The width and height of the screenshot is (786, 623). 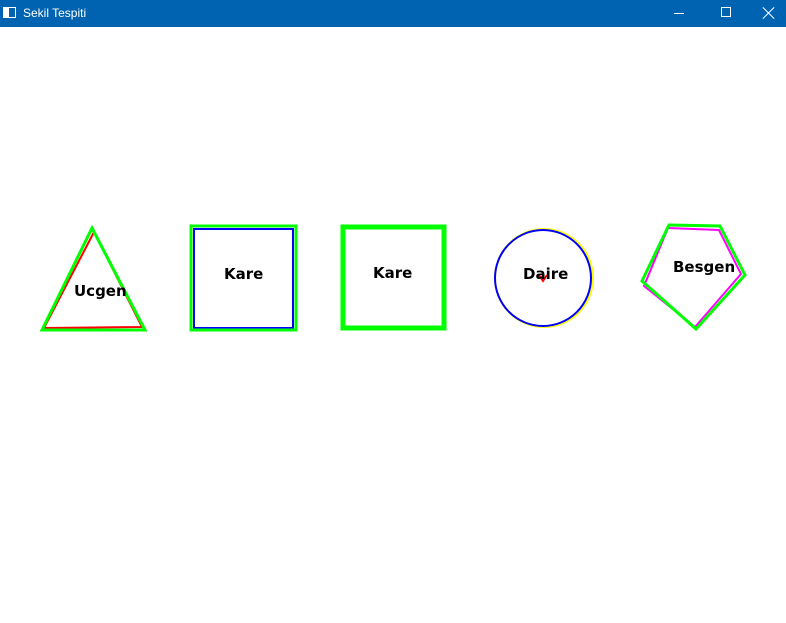 I want to click on pentagon-inner-contour, so click(x=692, y=277).